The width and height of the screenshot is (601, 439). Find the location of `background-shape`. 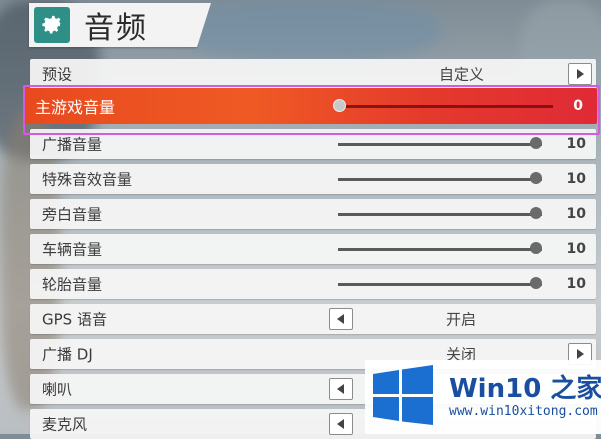

background-shape is located at coordinates (310, 30).